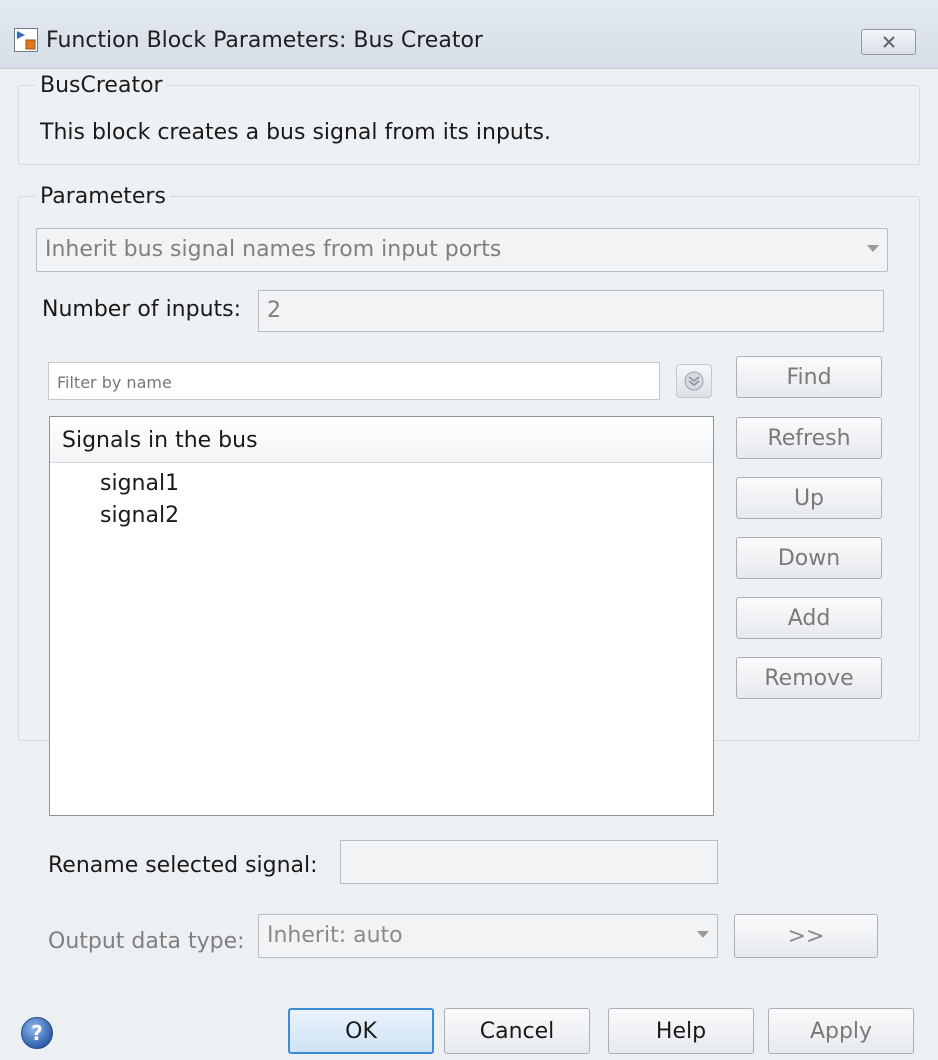 Image resolution: width=938 pixels, height=1060 pixels. Describe the element at coordinates (264, 40) in the screenshot. I see `window-title: Function Block Parameters: Bus Creator` at that location.